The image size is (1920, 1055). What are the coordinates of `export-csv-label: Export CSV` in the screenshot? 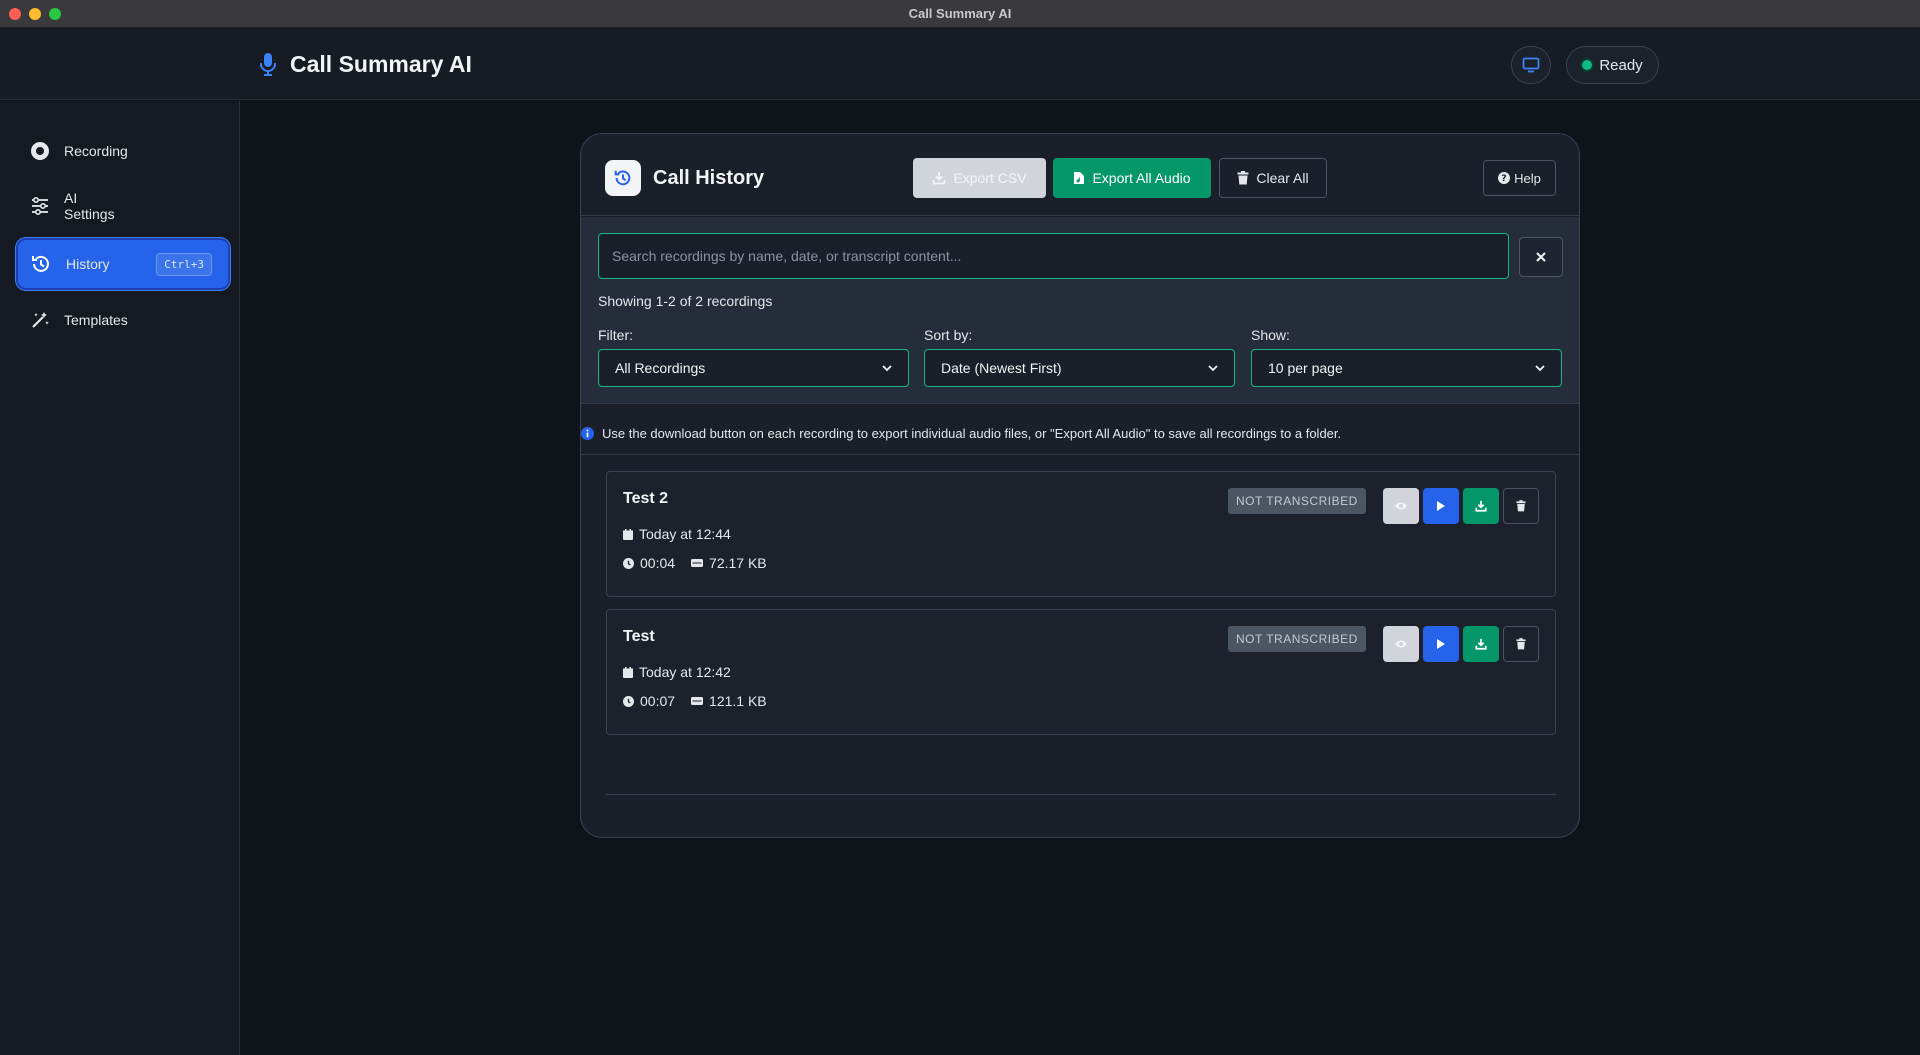 It's located at (990, 178).